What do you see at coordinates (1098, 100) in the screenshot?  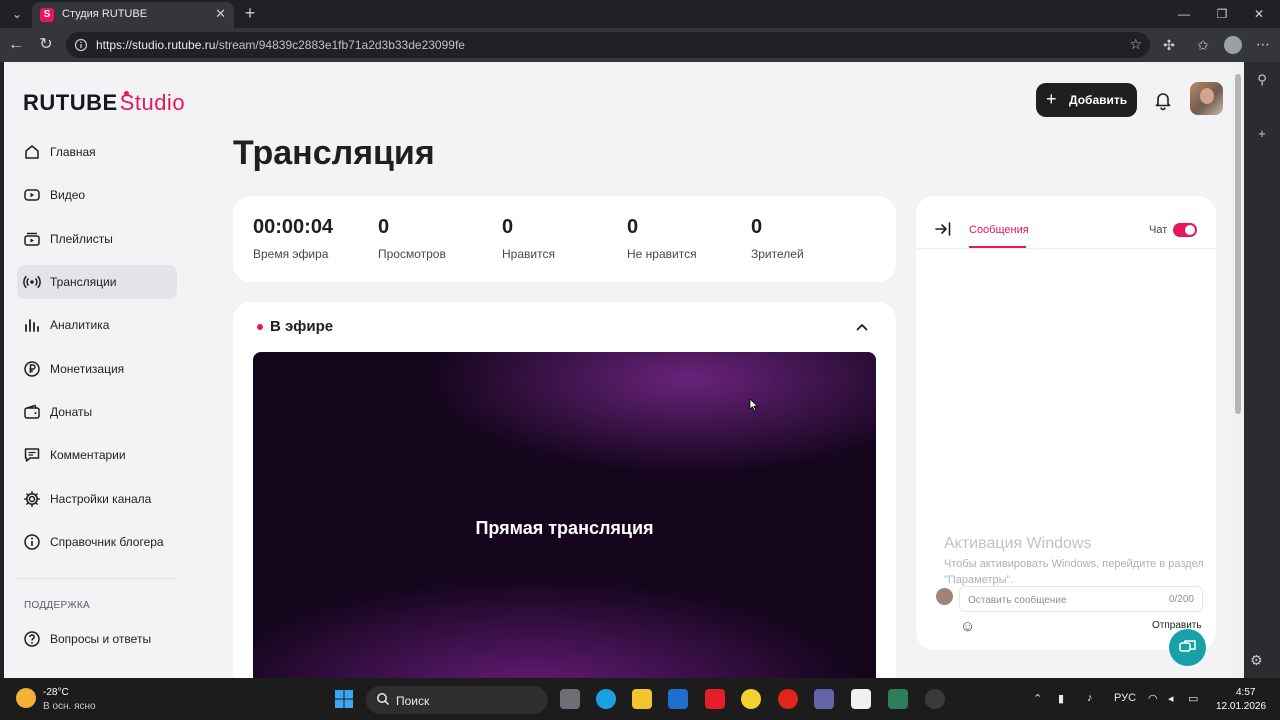 I see `add-button-label: Добавить` at bounding box center [1098, 100].